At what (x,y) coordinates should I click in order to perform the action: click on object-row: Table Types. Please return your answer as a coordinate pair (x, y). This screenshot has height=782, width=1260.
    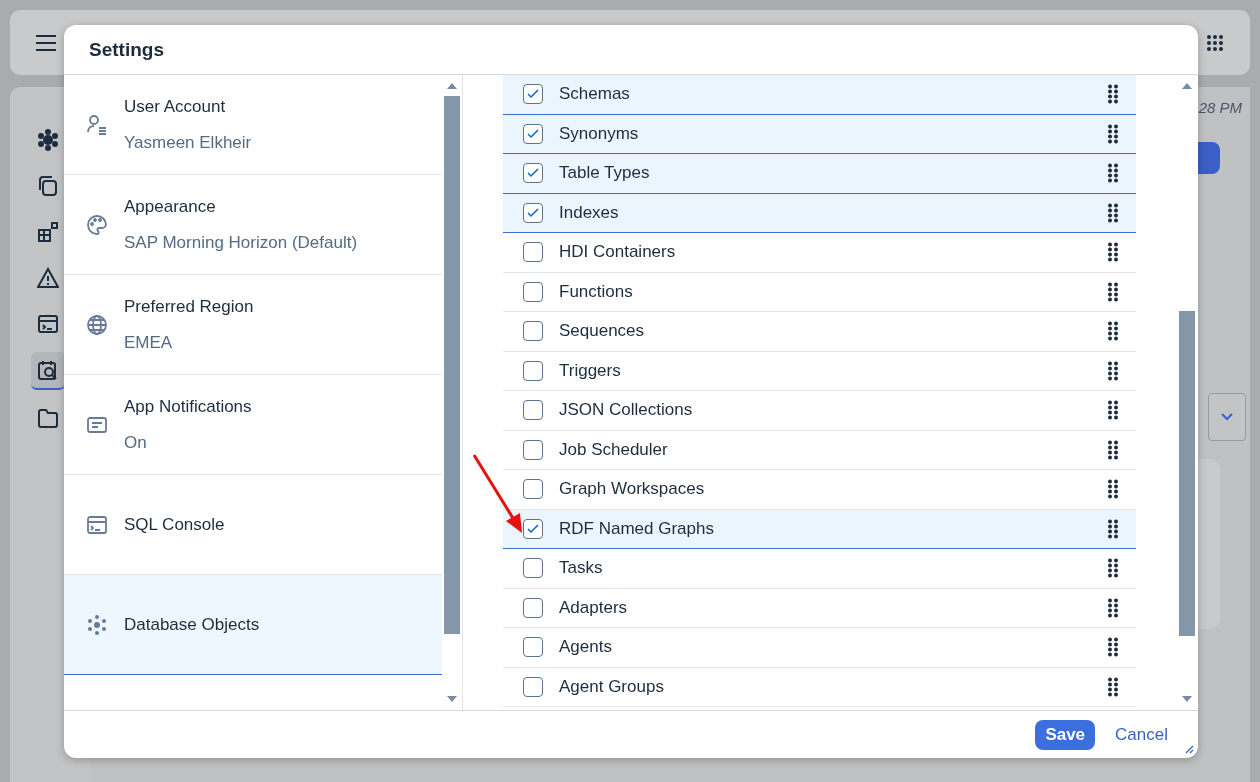
    Looking at the image, I should click on (819, 174).